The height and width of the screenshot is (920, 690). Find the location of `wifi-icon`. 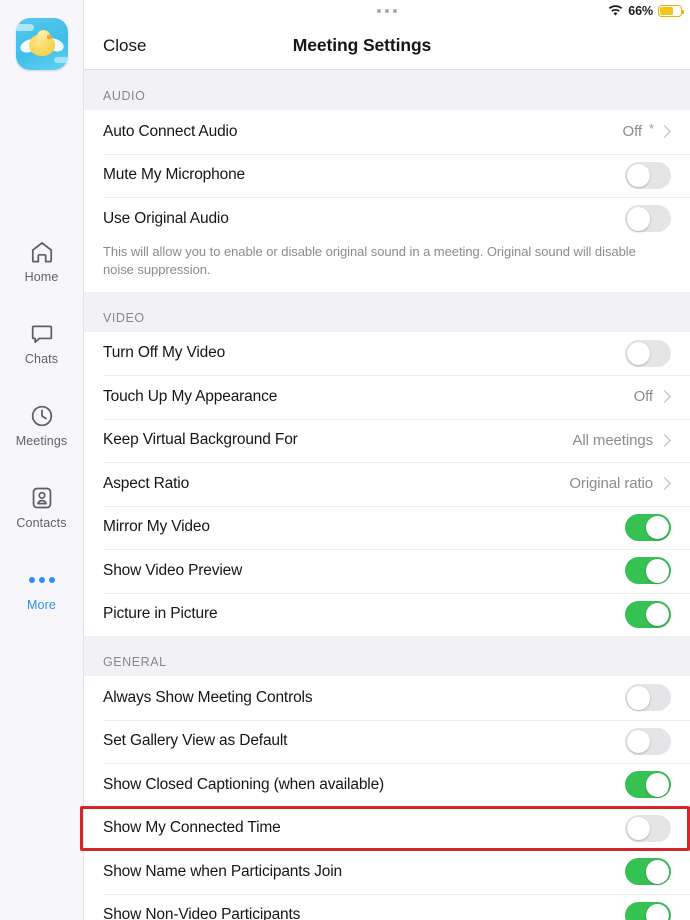

wifi-icon is located at coordinates (615, 11).